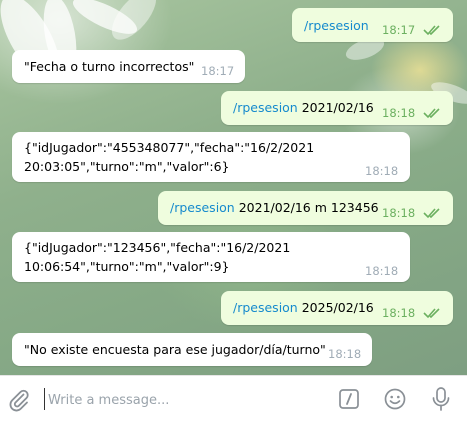 The height and width of the screenshot is (423, 467). I want to click on microphone-icon, so click(441, 399).